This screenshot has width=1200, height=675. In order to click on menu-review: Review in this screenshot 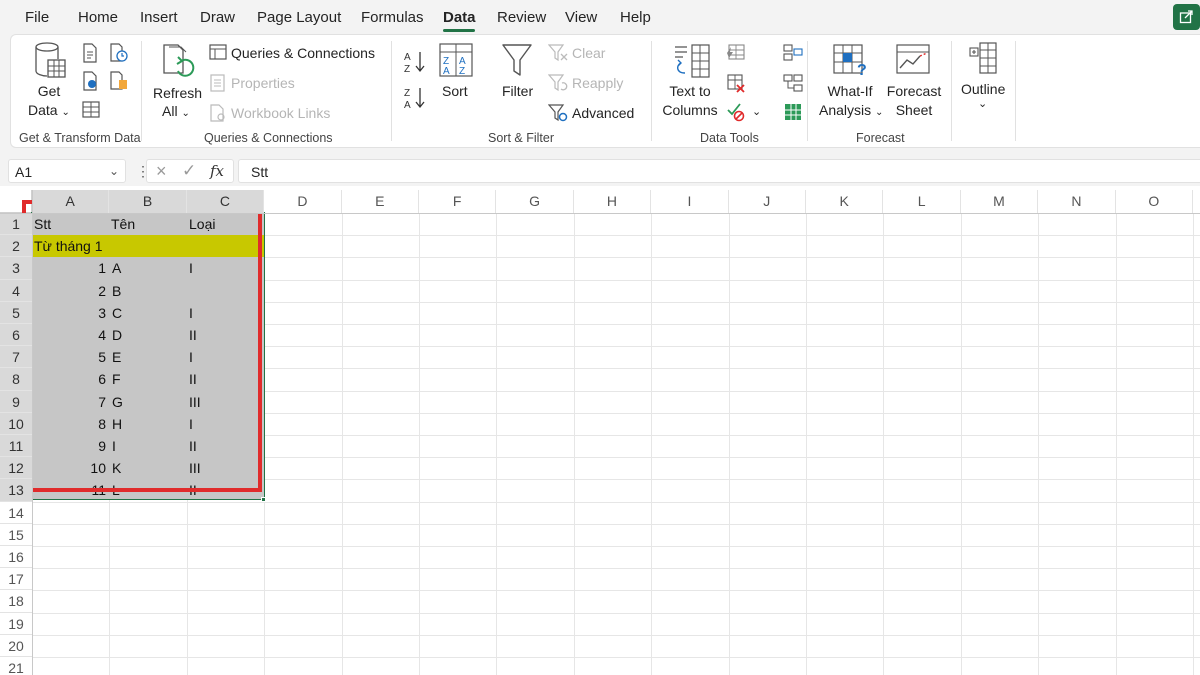, I will do `click(521, 17)`.